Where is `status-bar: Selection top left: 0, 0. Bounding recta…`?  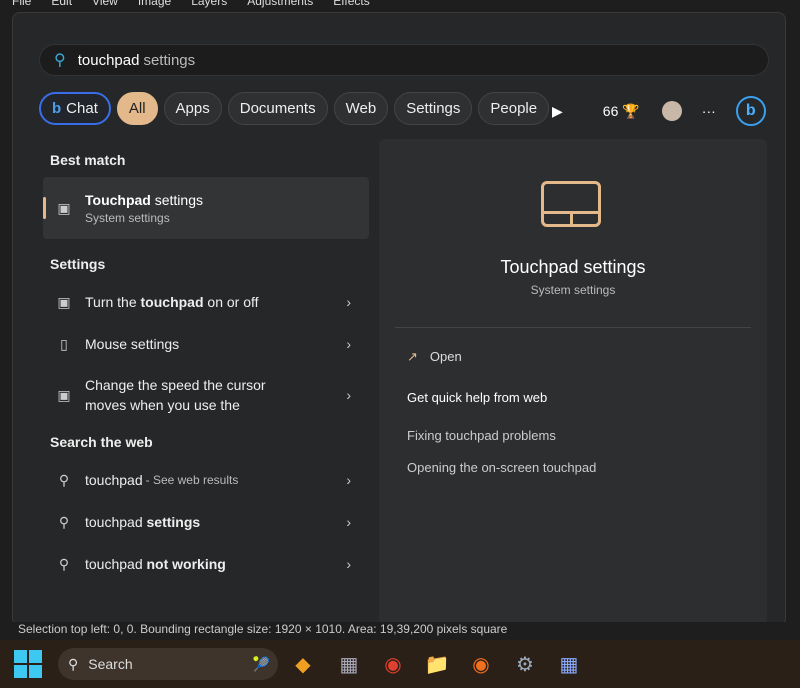 status-bar: Selection top left: 0, 0. Bounding recta… is located at coordinates (400, 631).